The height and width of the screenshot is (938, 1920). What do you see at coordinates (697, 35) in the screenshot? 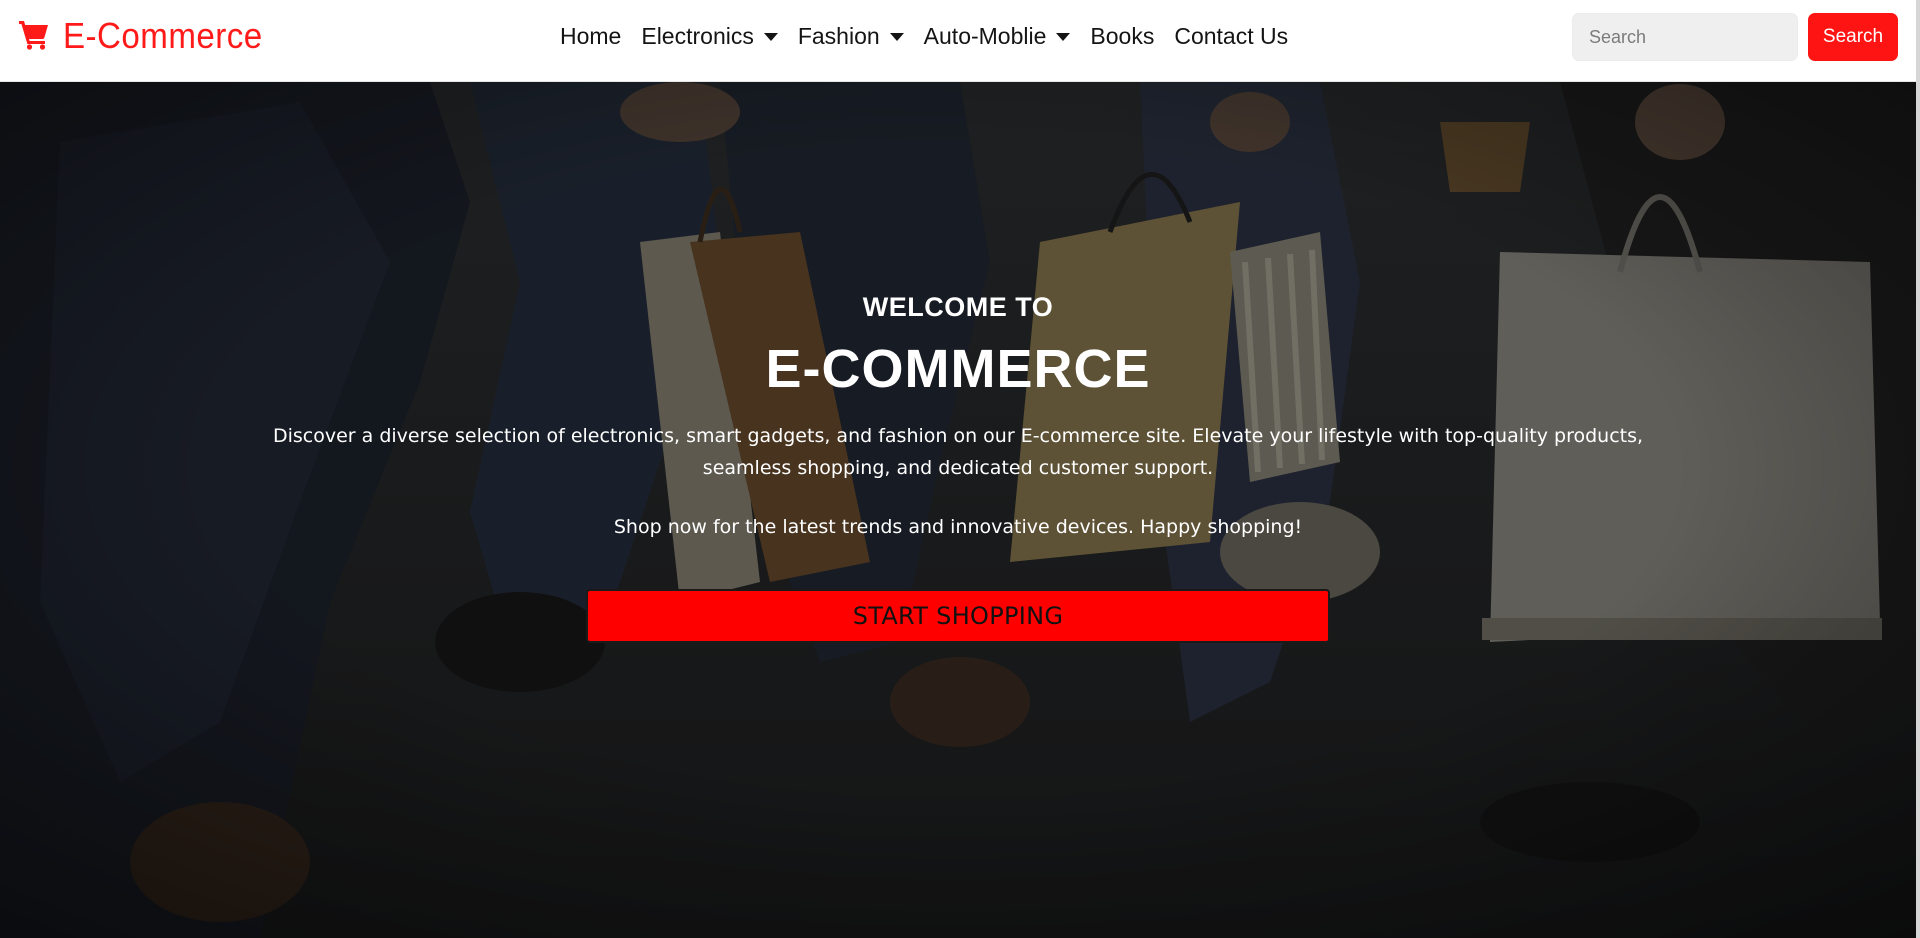
I see `nav-item-label: Electronics` at bounding box center [697, 35].